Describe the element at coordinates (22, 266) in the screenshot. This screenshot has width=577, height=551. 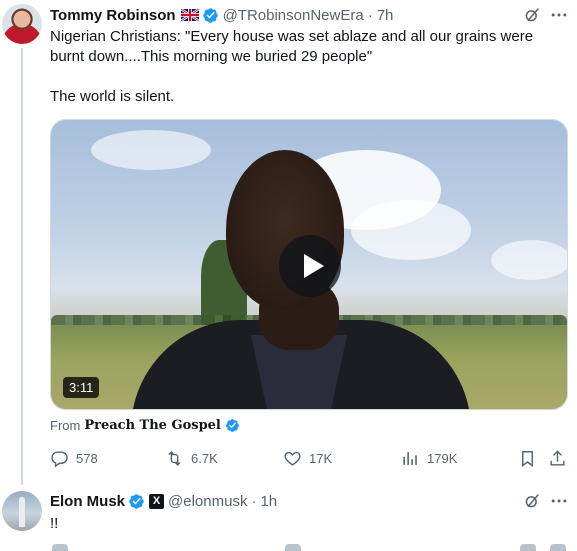
I see `thread-connector-line` at that location.